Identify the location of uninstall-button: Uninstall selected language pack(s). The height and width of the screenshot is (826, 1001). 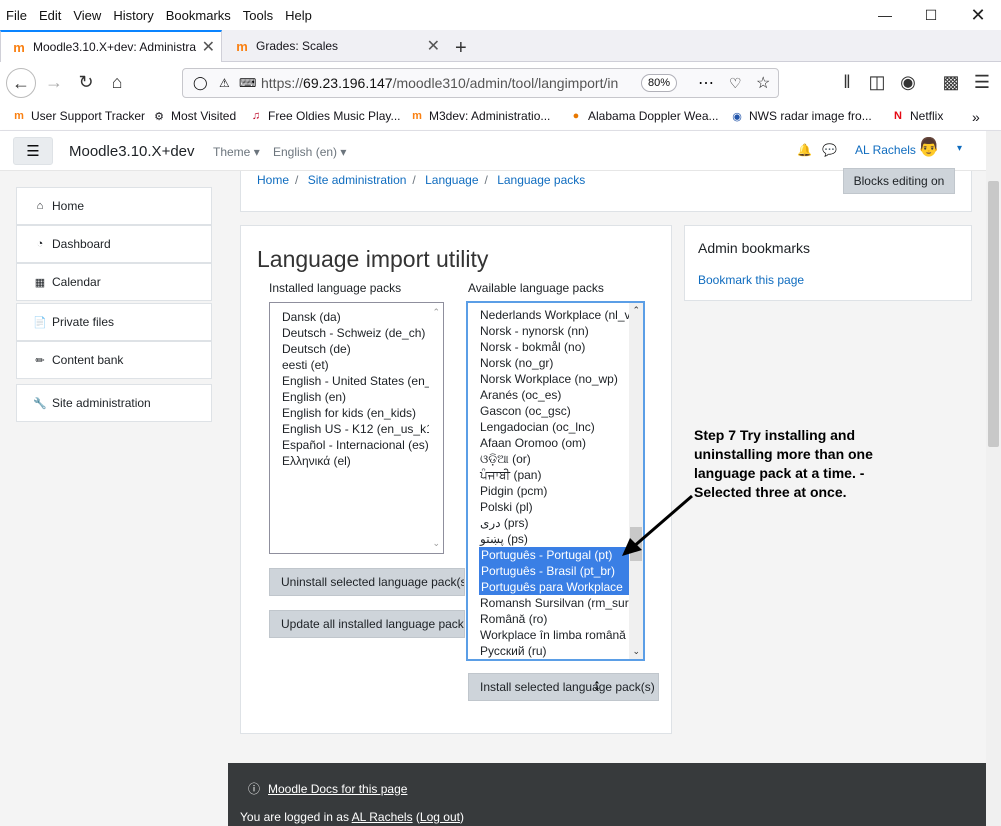
(367, 582).